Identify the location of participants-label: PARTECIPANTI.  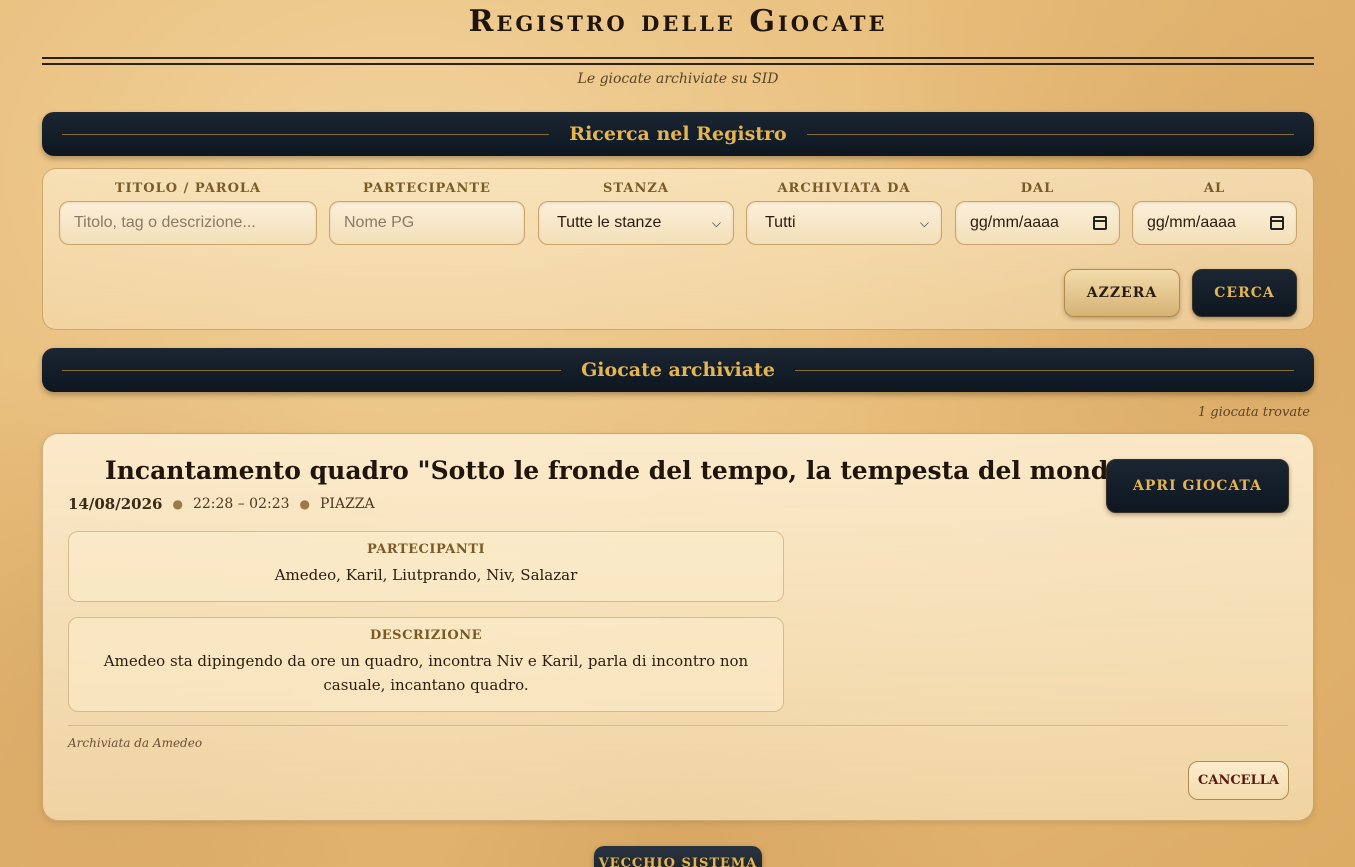
(426, 549).